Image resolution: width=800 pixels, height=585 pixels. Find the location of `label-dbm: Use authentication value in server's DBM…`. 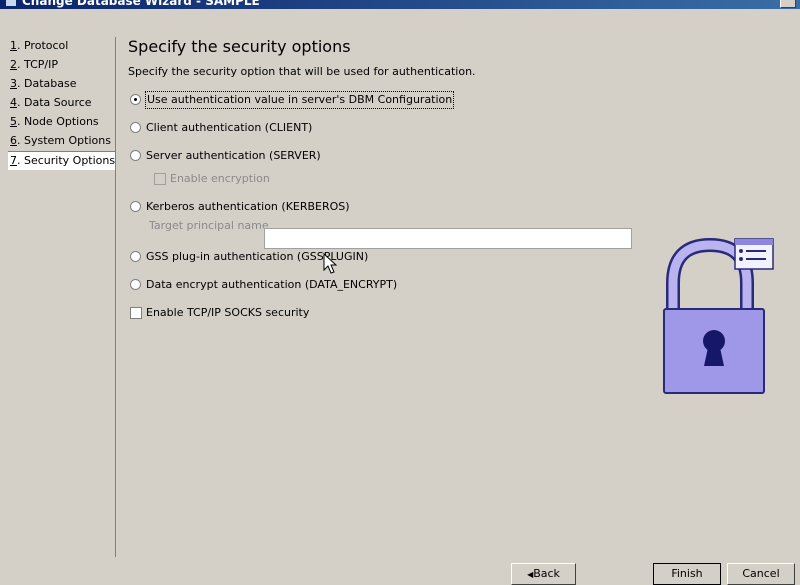

label-dbm: Use authentication value in server's DBM… is located at coordinates (299, 100).